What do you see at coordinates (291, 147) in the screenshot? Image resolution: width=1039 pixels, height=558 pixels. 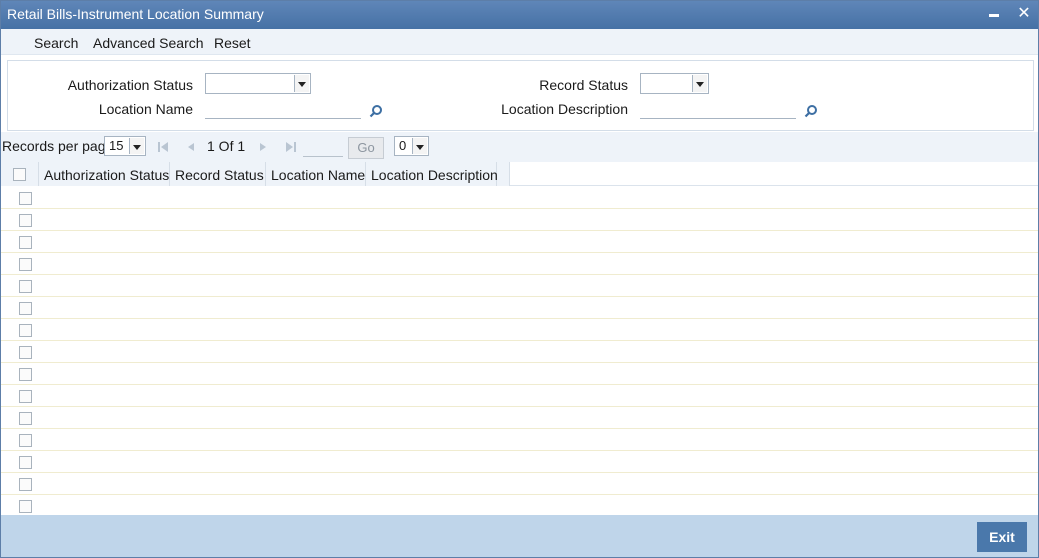 I see `last-page-icon` at bounding box center [291, 147].